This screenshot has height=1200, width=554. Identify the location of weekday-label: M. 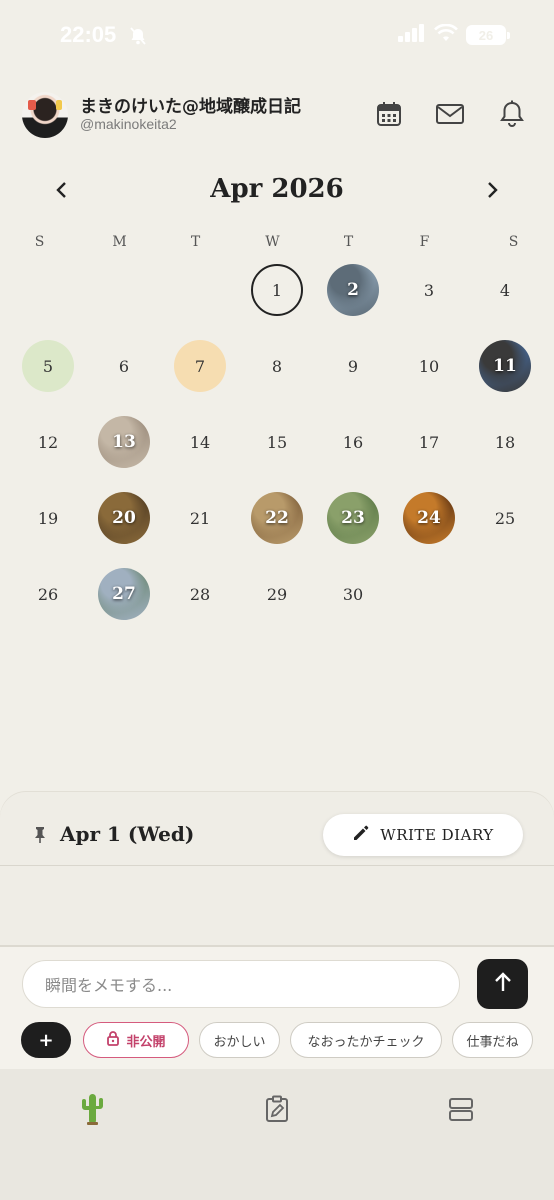
(120, 242).